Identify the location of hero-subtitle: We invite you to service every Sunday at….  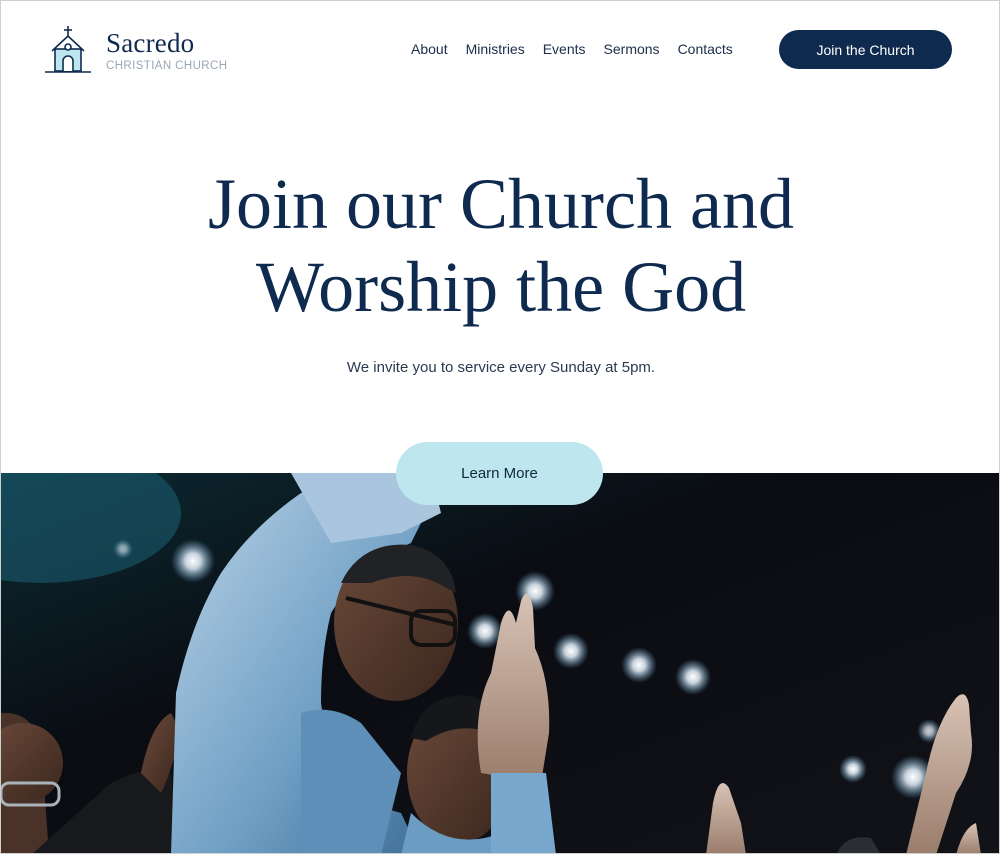
(501, 367).